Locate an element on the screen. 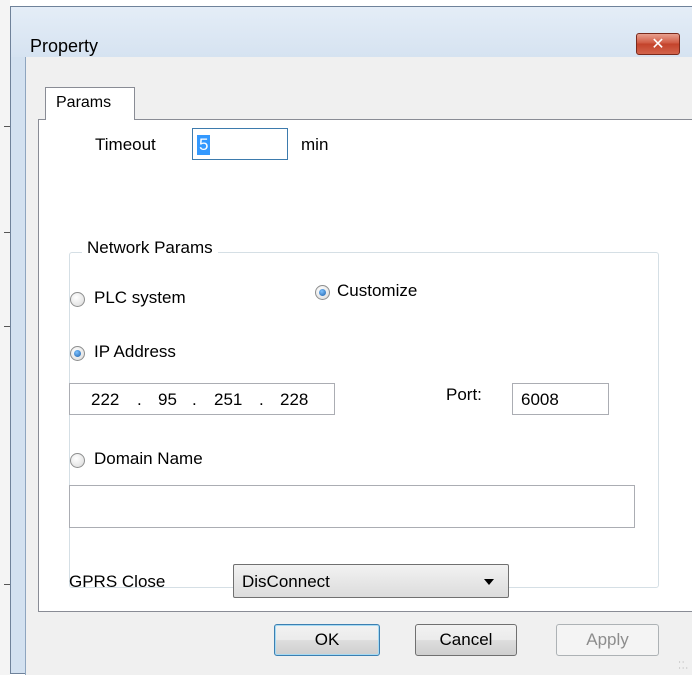  window-title: Property is located at coordinates (64, 46).